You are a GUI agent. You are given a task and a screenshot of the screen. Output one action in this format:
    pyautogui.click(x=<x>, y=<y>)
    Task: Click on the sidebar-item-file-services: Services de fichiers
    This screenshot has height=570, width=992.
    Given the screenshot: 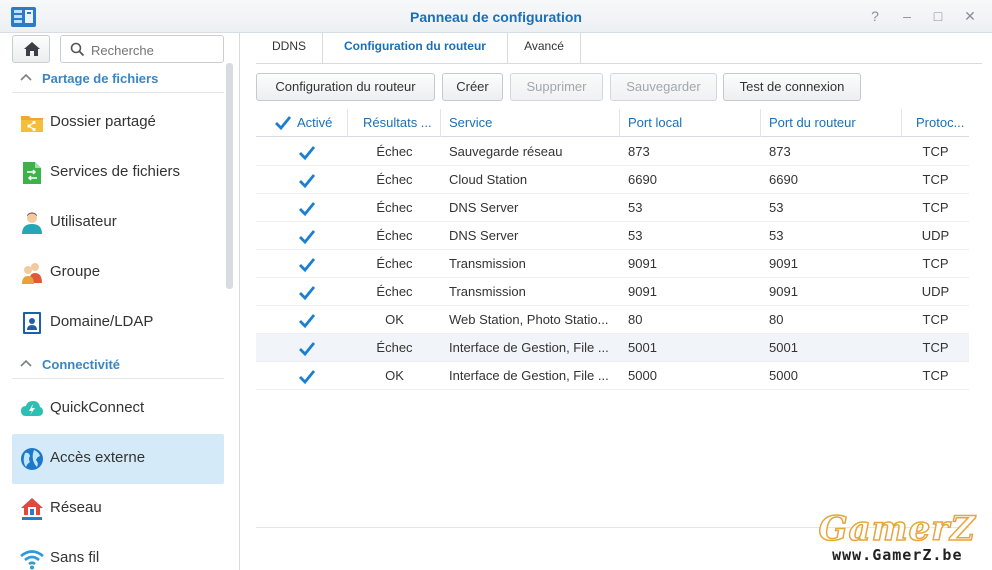 What is the action you would take?
    pyautogui.click(x=118, y=173)
    